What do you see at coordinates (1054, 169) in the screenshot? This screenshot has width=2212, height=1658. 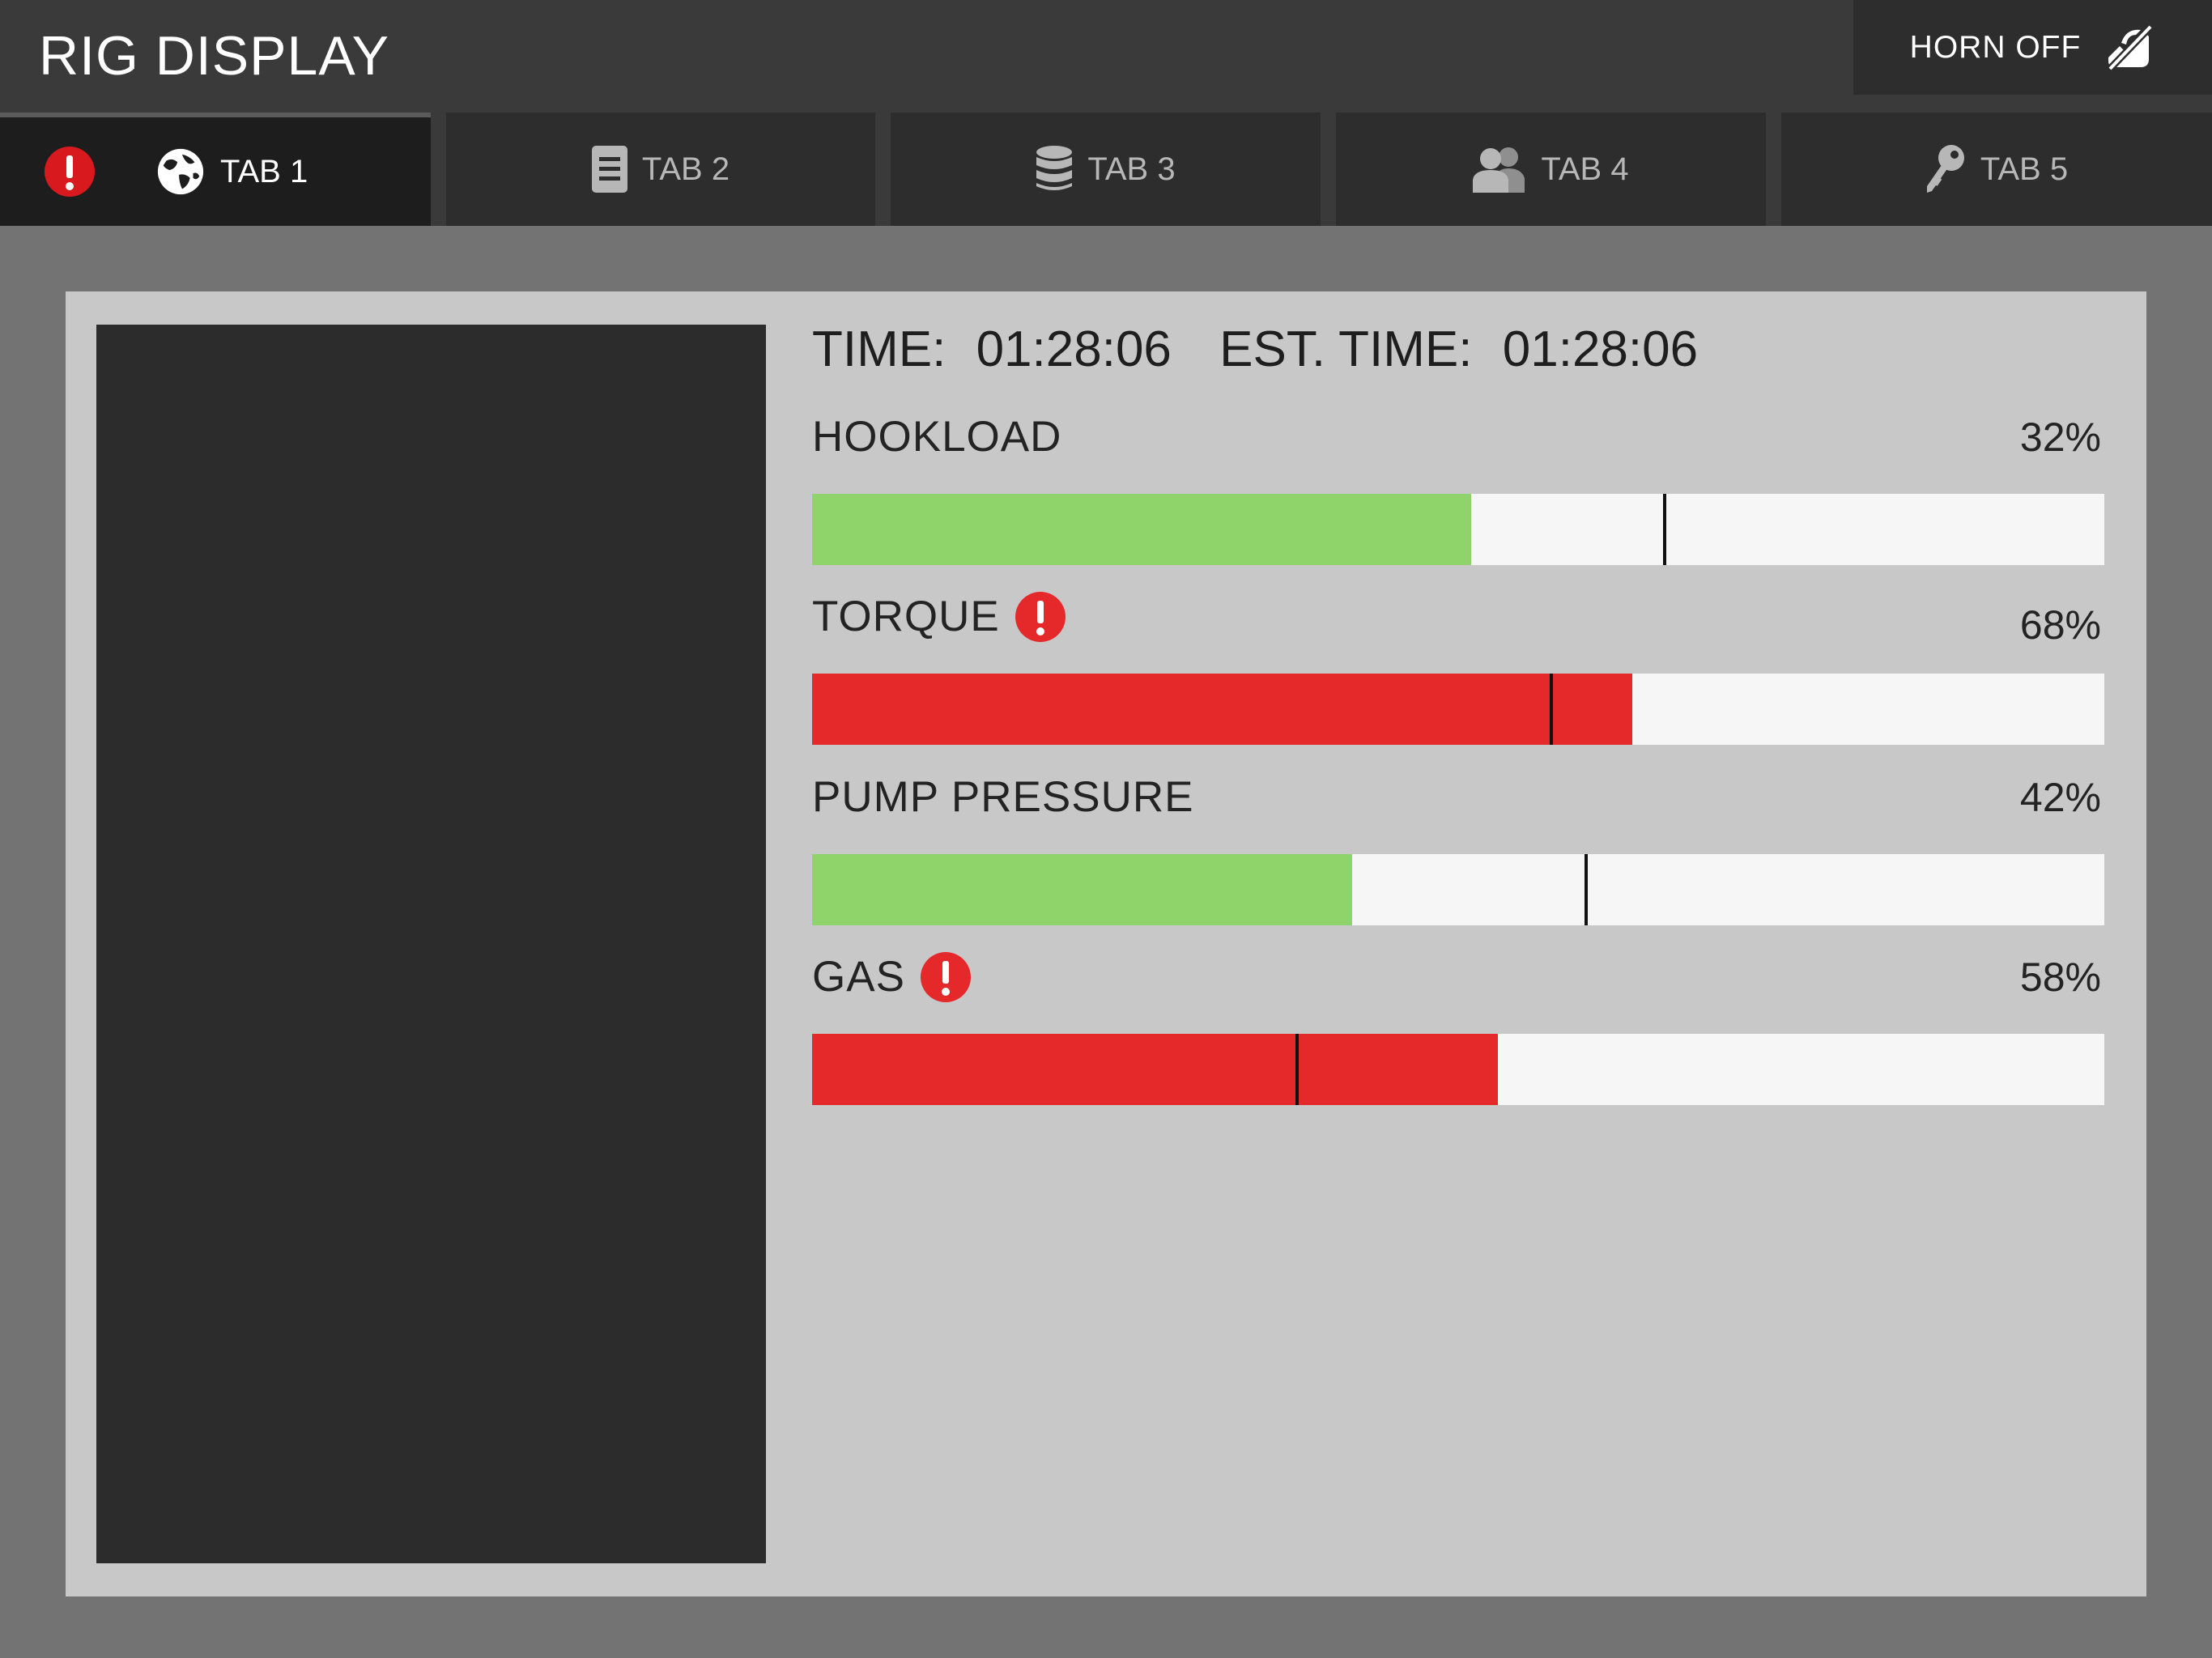 I see `database-icon` at bounding box center [1054, 169].